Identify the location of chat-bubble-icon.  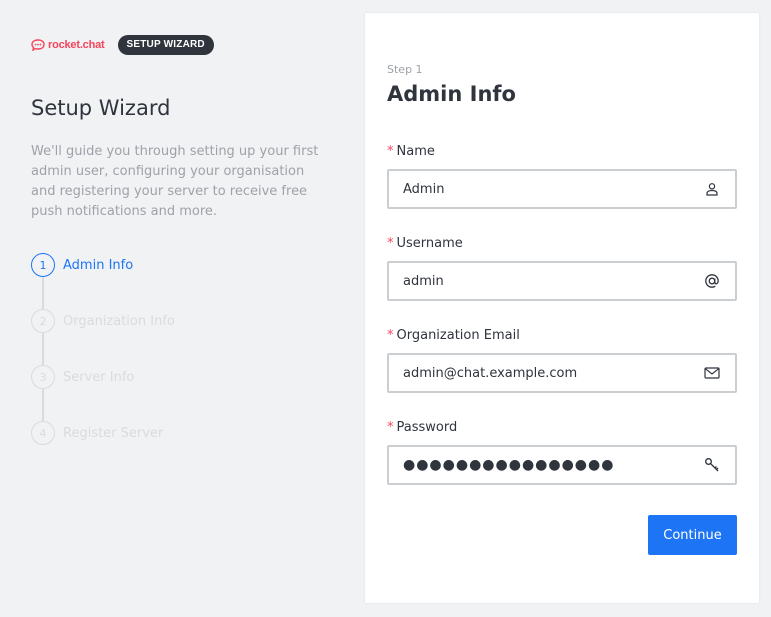
(38, 45).